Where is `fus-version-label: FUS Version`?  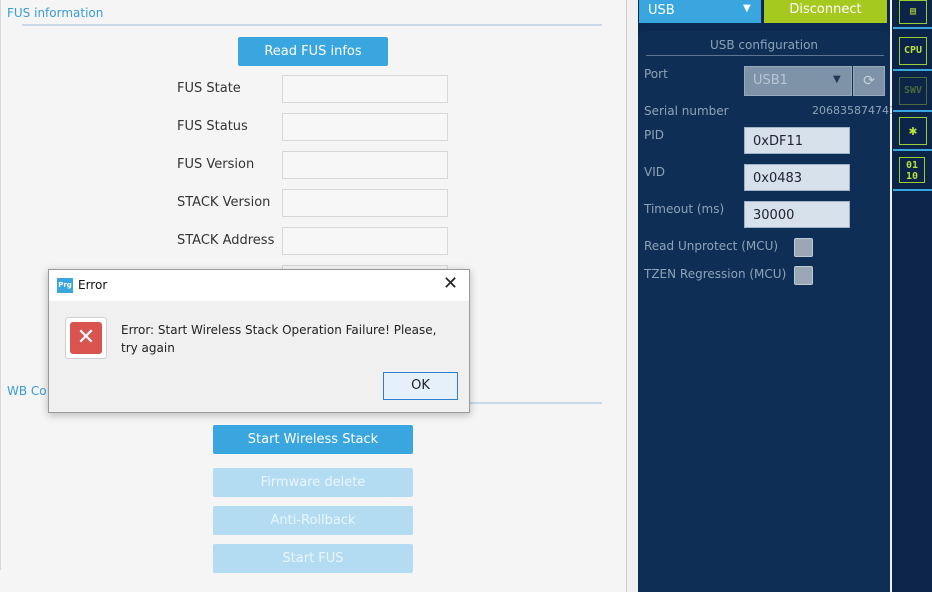 fus-version-label: FUS Version is located at coordinates (216, 164).